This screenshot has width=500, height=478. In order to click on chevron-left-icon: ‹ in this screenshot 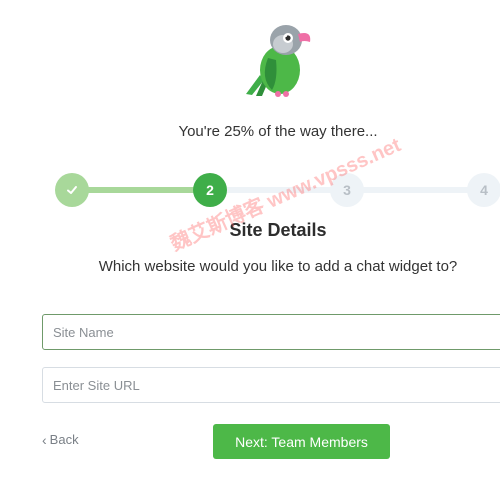, I will do `click(44, 439)`.